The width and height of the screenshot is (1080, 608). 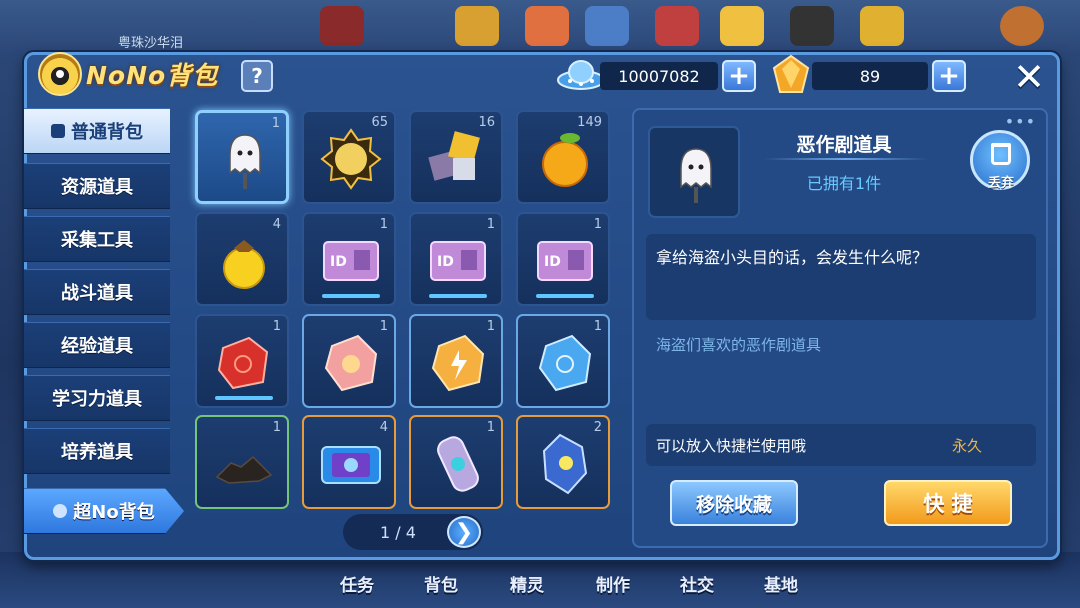 What do you see at coordinates (1020, 121) in the screenshot?
I see `more-options-icon: •••` at bounding box center [1020, 121].